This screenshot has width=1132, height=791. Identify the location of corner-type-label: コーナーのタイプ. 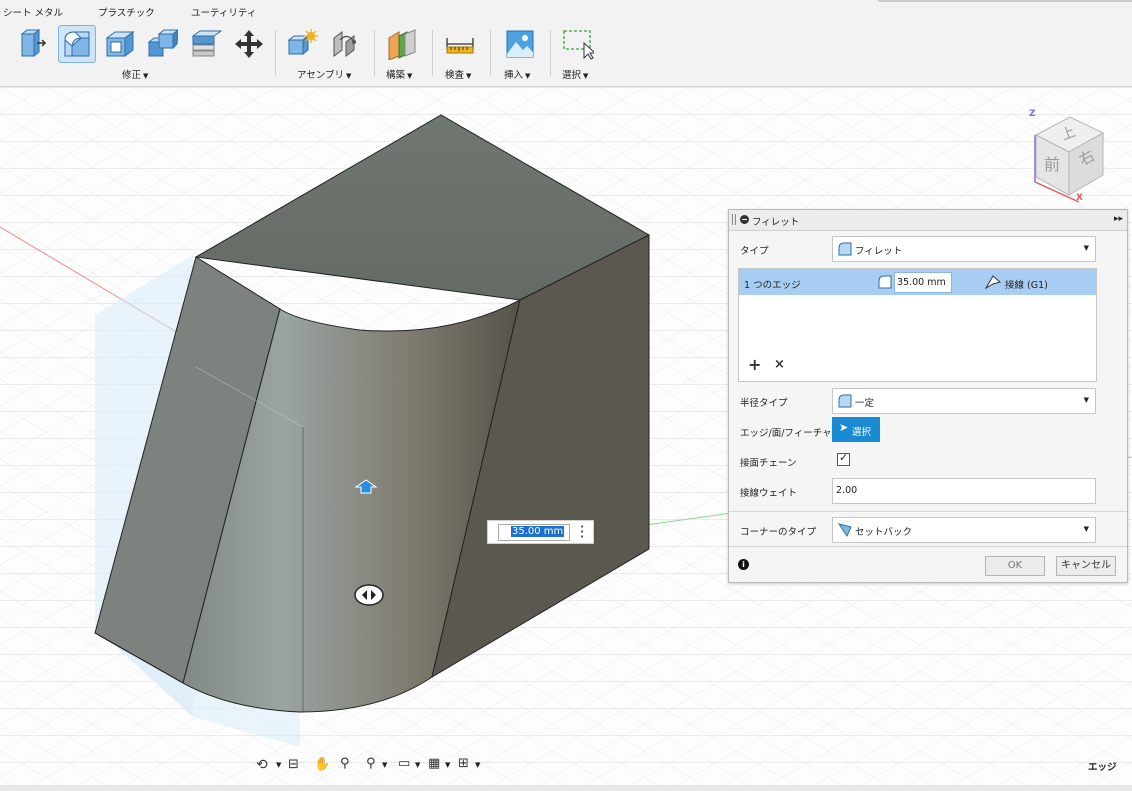
(778, 532).